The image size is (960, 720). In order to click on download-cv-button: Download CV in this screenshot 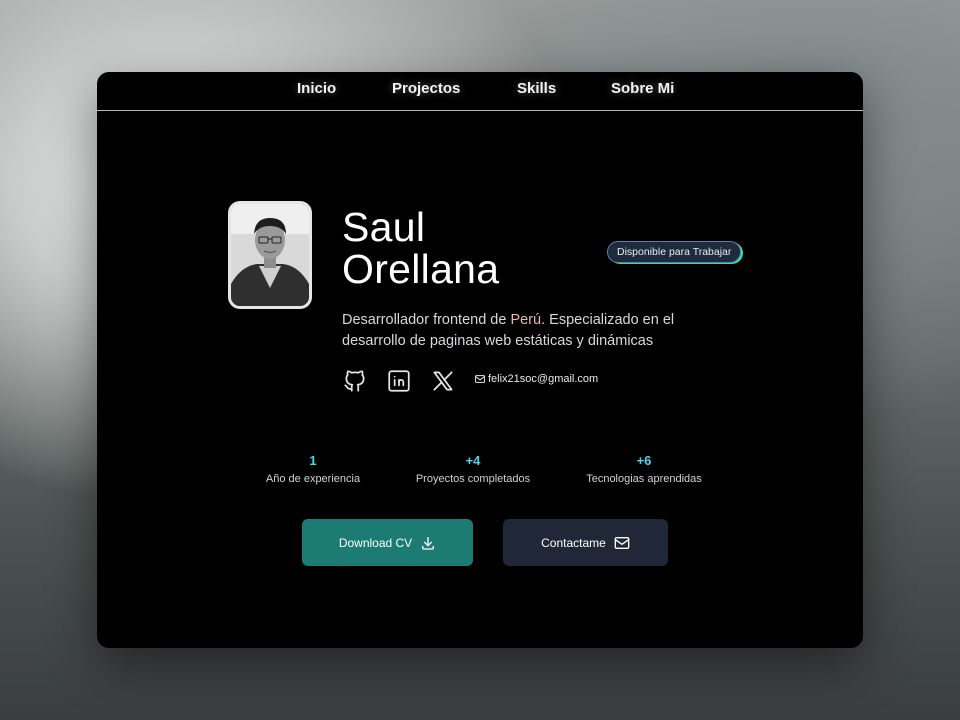, I will do `click(387, 542)`.